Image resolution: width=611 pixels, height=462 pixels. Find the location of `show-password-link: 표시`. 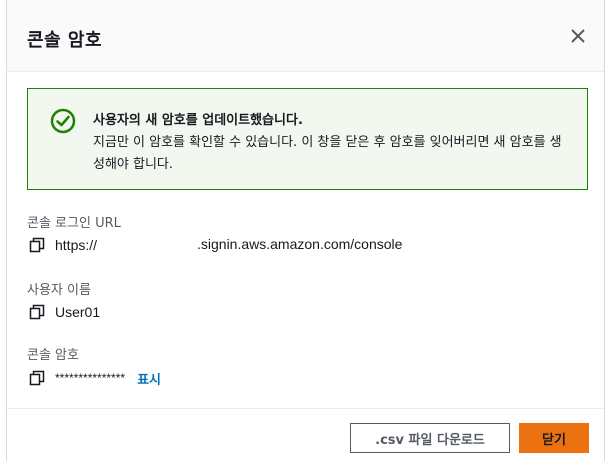

show-password-link: 표시 is located at coordinates (149, 378).